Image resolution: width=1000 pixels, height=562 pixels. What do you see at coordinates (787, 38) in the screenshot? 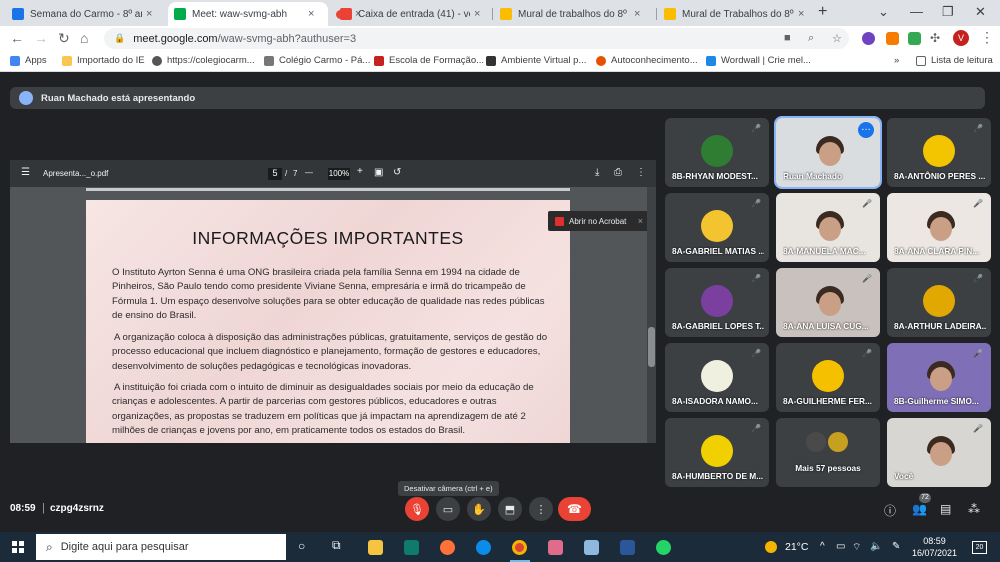
I see `camera-permission-icon: ■` at bounding box center [787, 38].